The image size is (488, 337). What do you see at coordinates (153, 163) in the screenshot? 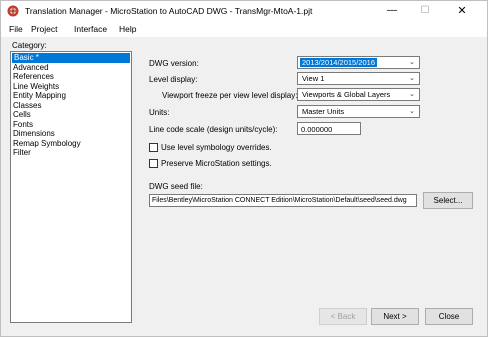
I see `preserve-settings-checkbox` at bounding box center [153, 163].